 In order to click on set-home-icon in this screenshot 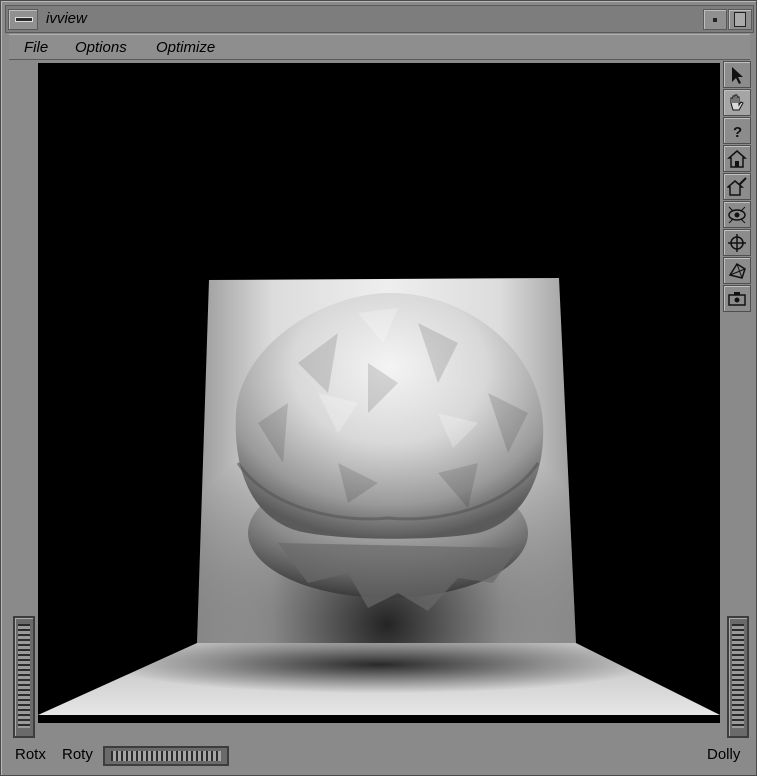, I will do `click(737, 186)`.